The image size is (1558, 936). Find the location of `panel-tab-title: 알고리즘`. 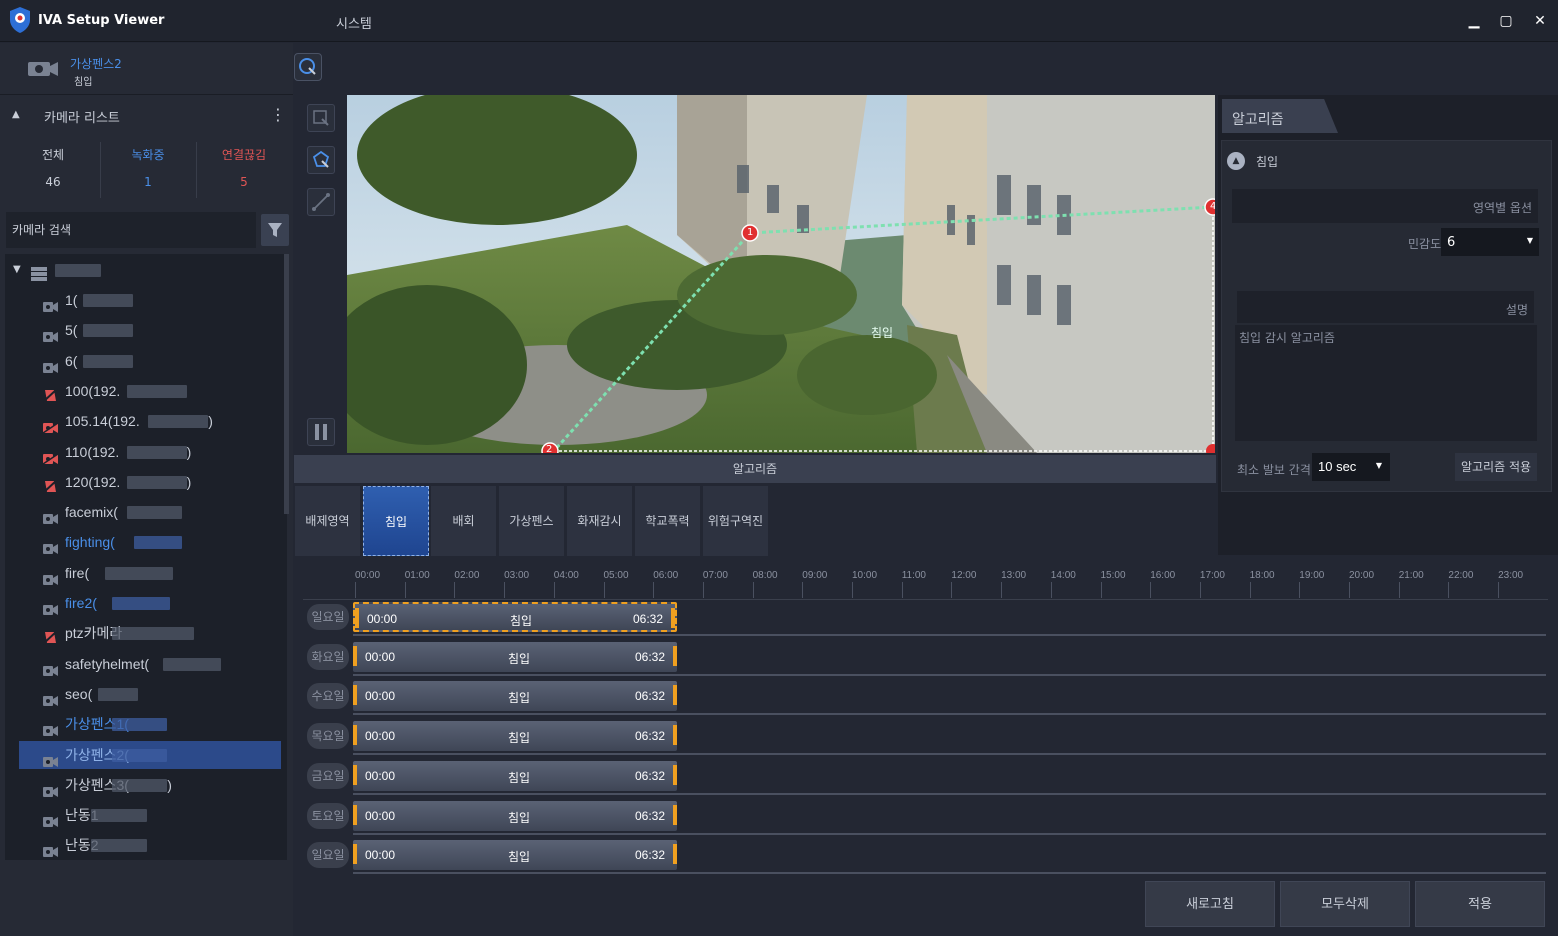

panel-tab-title: 알고리즘 is located at coordinates (1280, 116).